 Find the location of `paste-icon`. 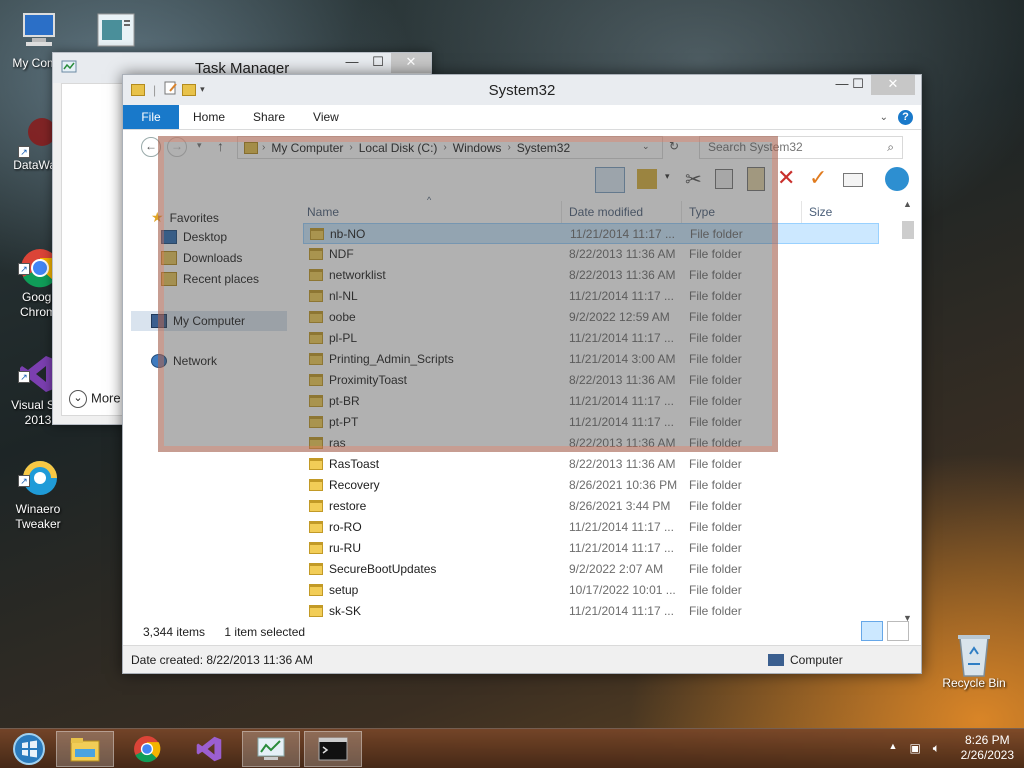

paste-icon is located at coordinates (756, 179).